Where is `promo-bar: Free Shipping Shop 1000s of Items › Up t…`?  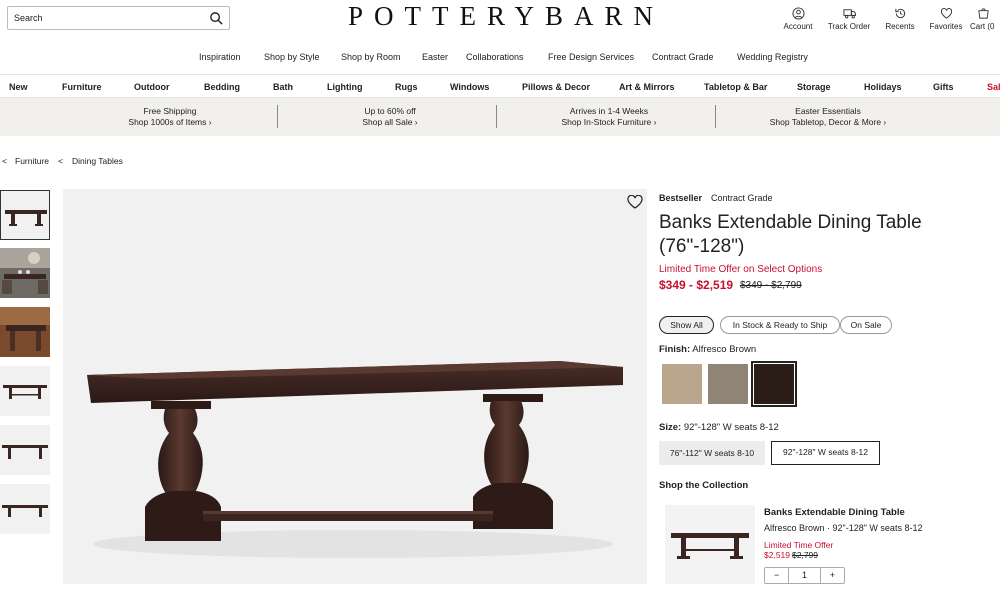
promo-bar: Free Shipping Shop 1000s of Items › Up t… is located at coordinates (500, 117).